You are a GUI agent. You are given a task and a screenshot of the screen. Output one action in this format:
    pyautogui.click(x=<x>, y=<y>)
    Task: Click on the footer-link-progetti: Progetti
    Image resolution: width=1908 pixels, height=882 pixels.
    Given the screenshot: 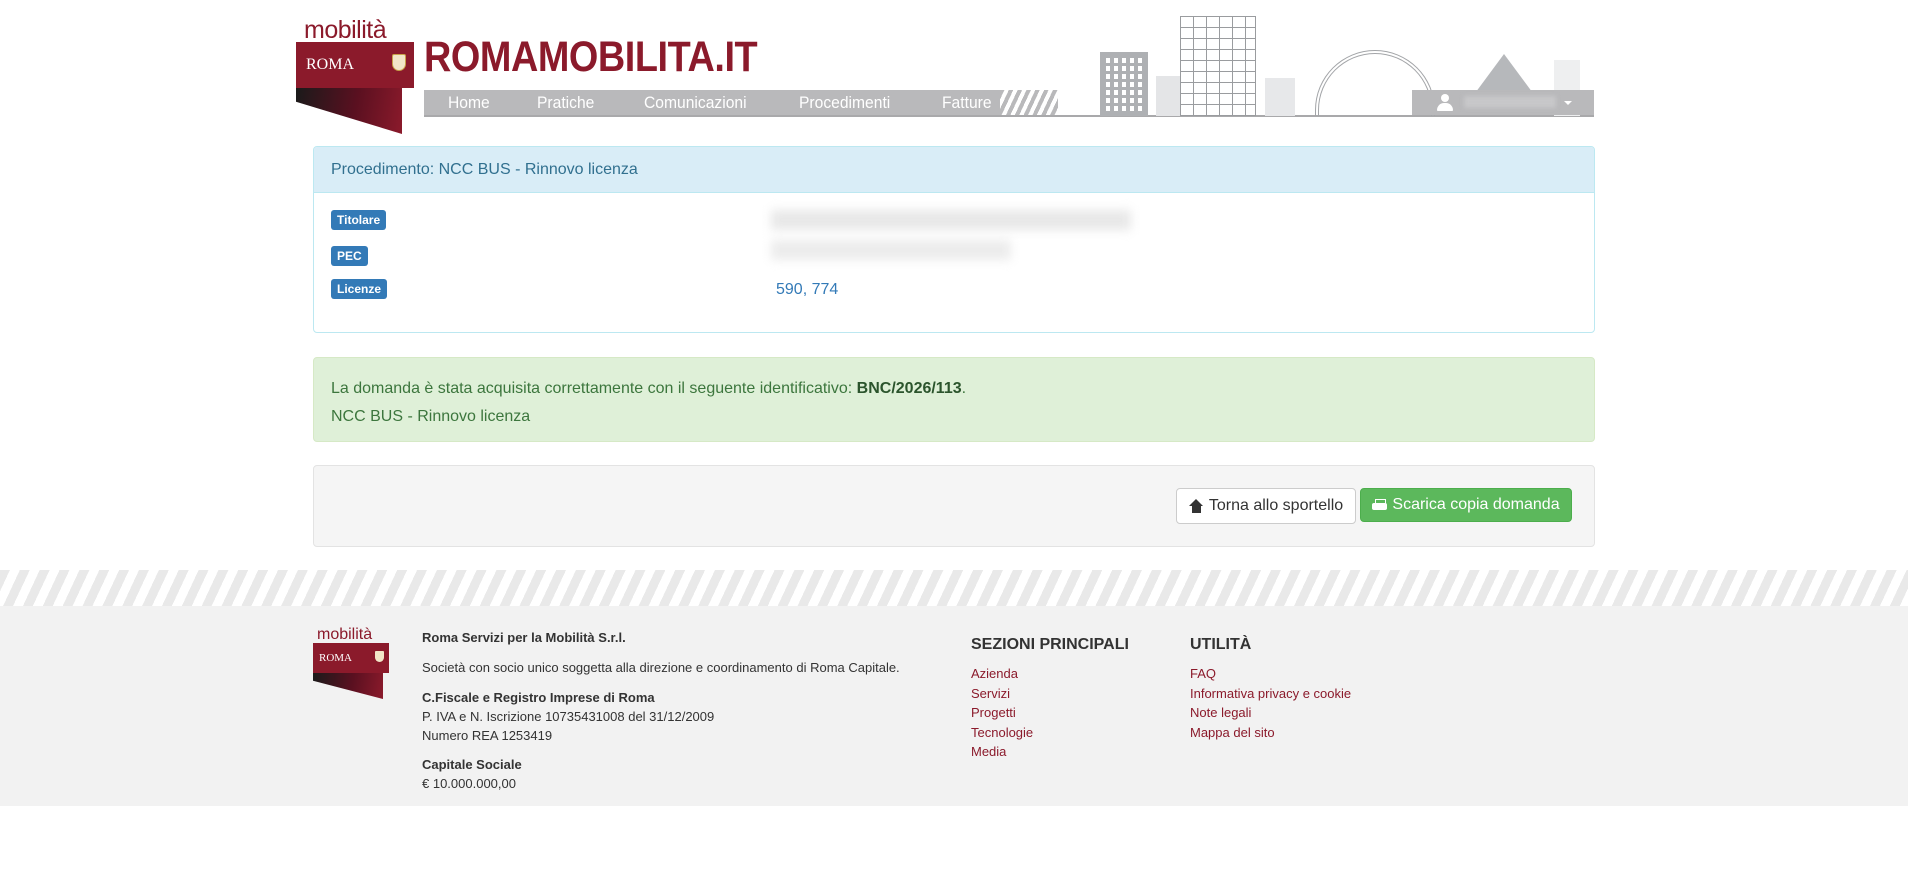 What is the action you would take?
    pyautogui.click(x=1050, y=713)
    